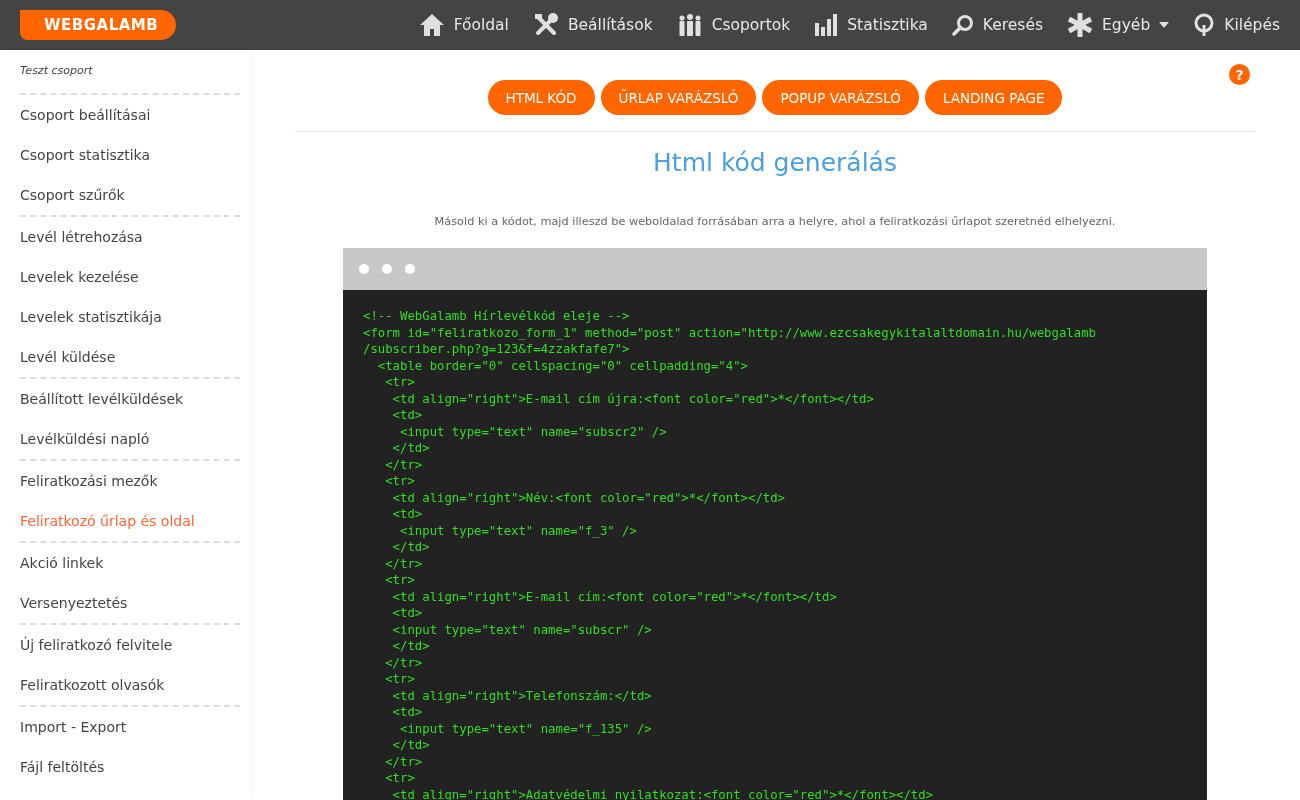 The width and height of the screenshot is (1300, 800). What do you see at coordinates (130, 115) in the screenshot?
I see `sidebar-item: Csoport beállításai` at bounding box center [130, 115].